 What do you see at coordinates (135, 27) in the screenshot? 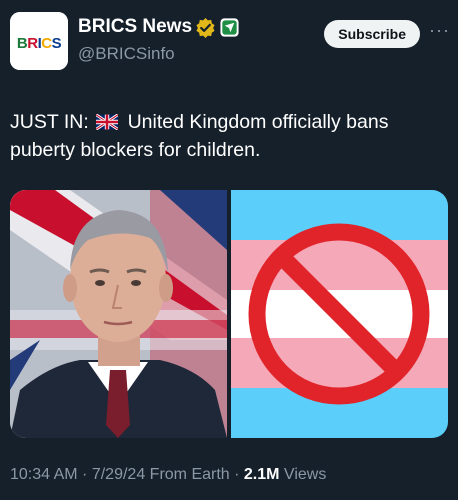
I see `display-name: BRICS News` at bounding box center [135, 27].